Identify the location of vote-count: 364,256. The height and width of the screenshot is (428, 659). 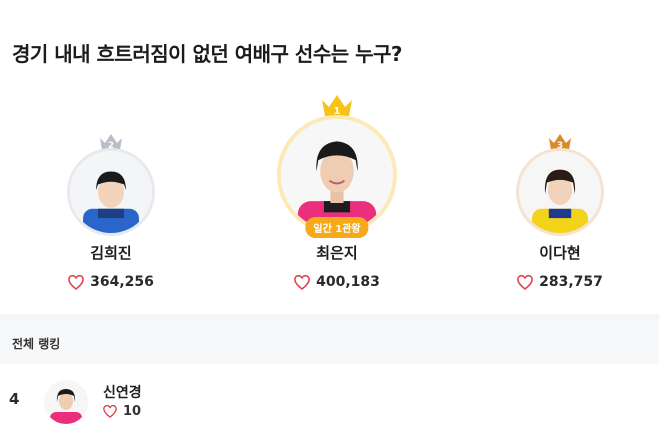
(111, 282).